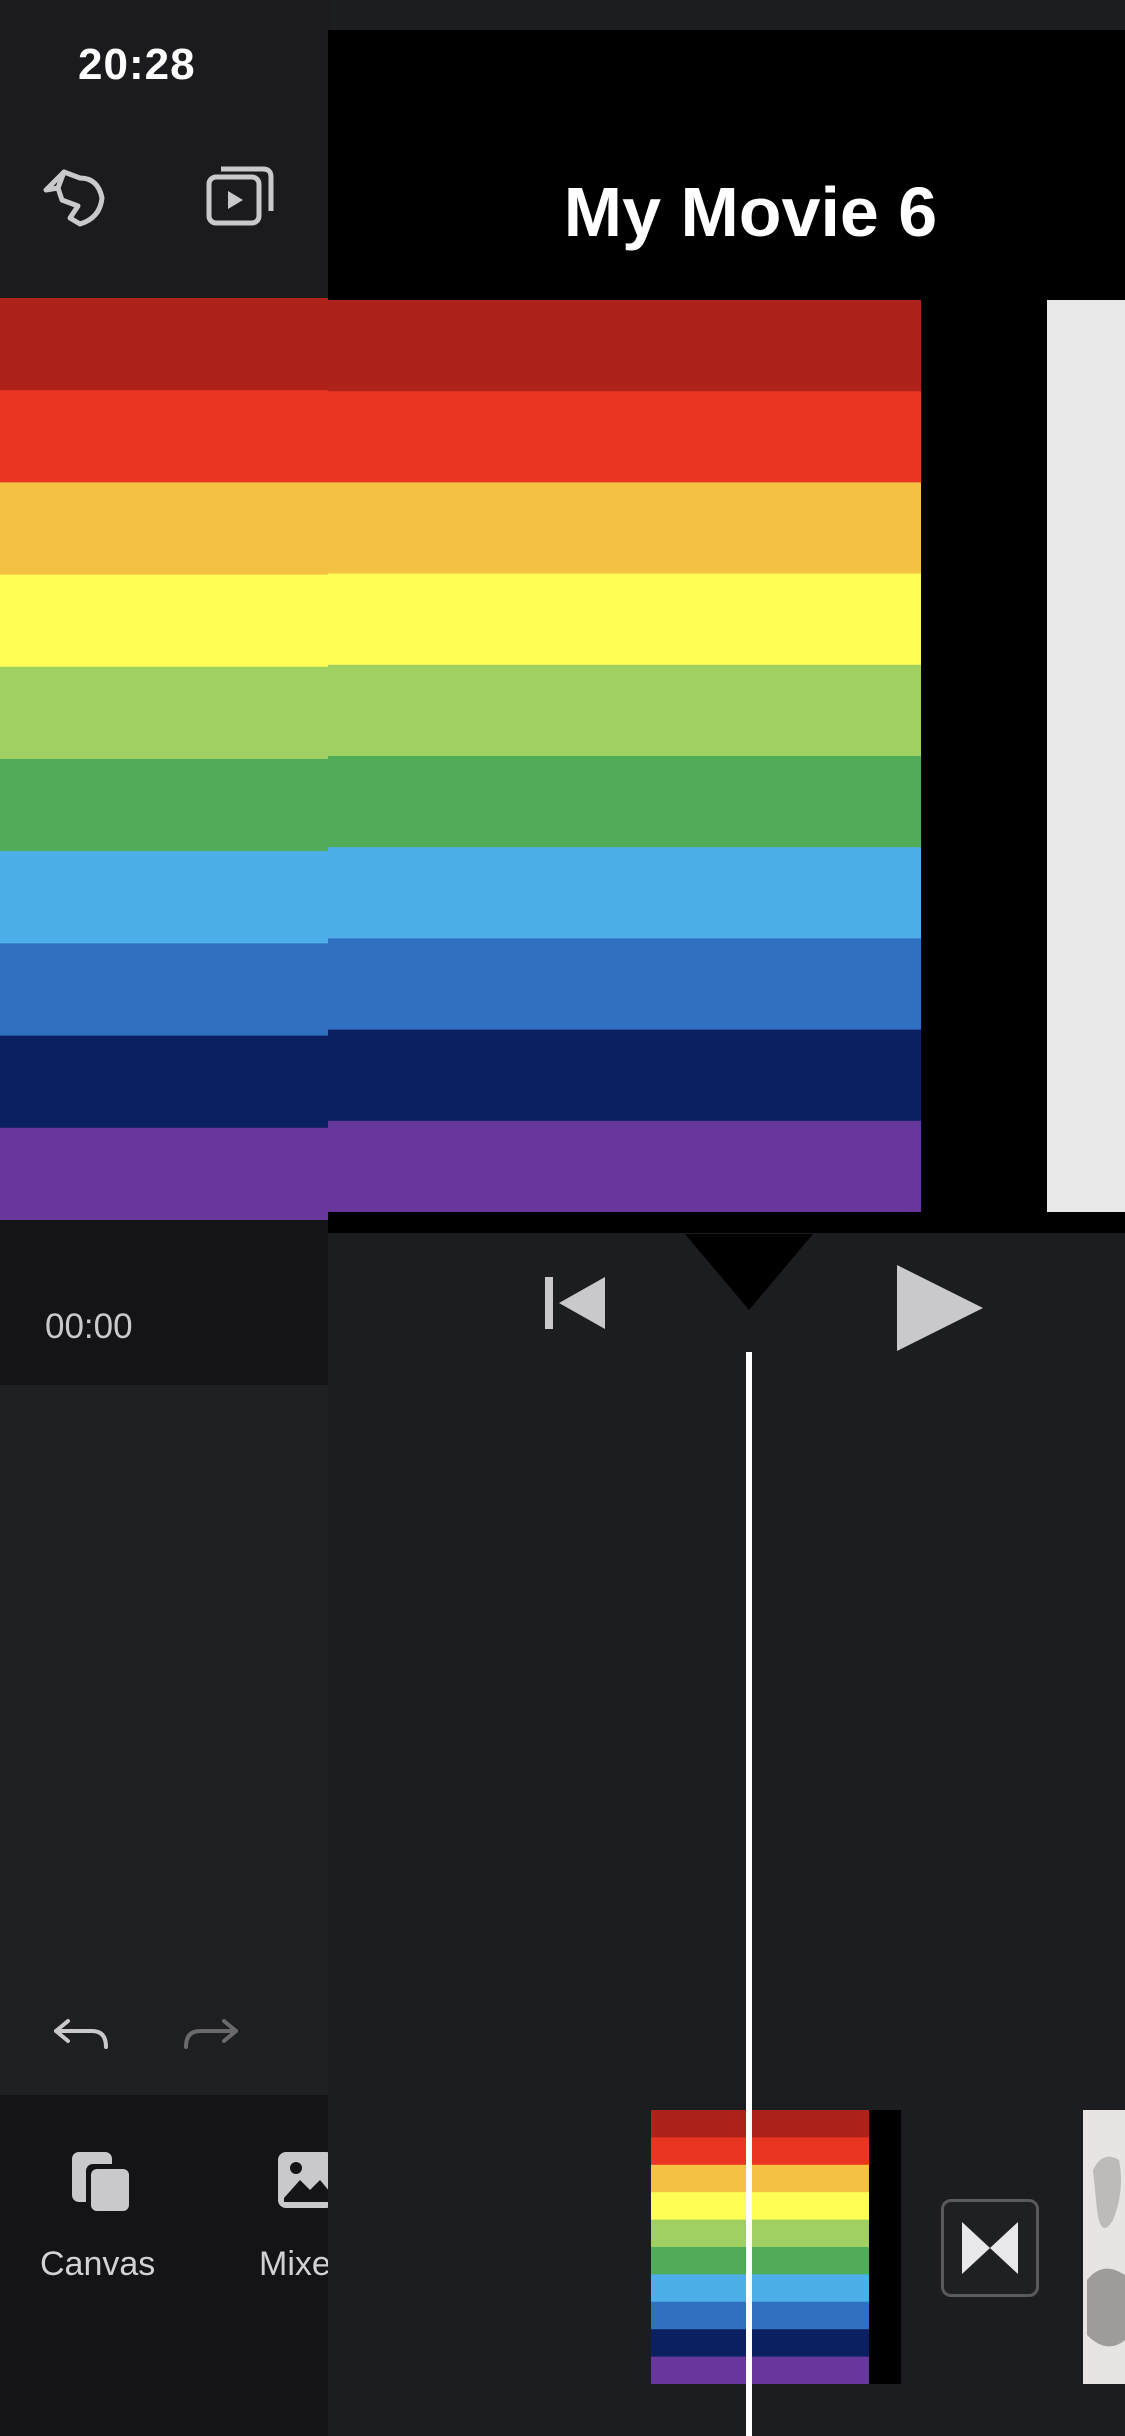 Image resolution: width=1125 pixels, height=2436 pixels. What do you see at coordinates (210, 2035) in the screenshot?
I see `redo-icon` at bounding box center [210, 2035].